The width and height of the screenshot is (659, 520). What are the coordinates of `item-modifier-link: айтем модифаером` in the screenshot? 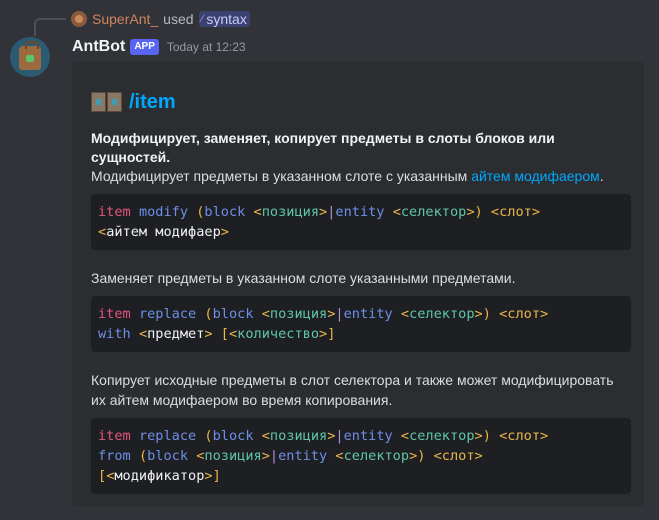 It's located at (535, 176).